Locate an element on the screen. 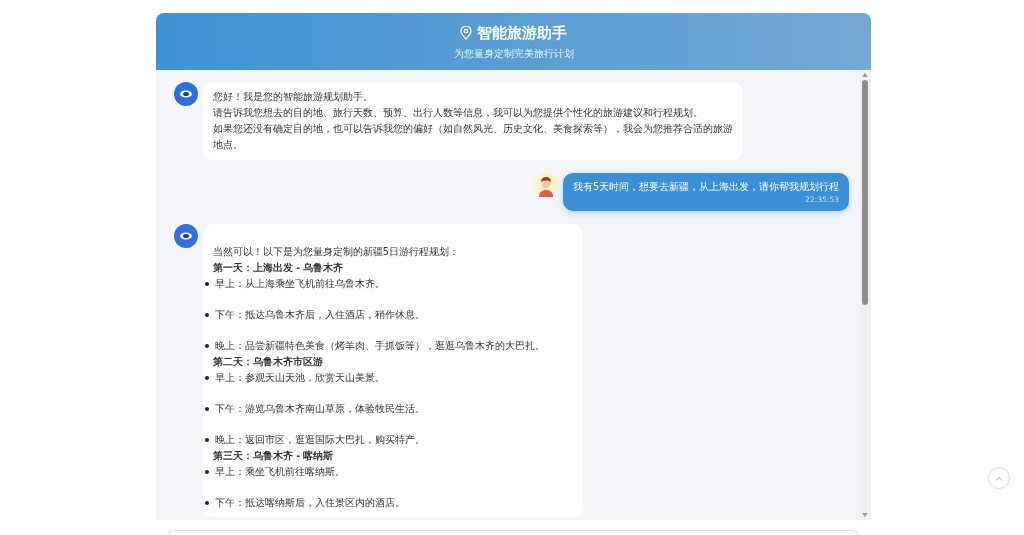 Image resolution: width=1024 pixels, height=535 pixels. message-text: 请告诉我您想去的目的地、旅行天数、预算、出行人数等信息，我可以为您提供个性化的旅游建议和行程规划。 is located at coordinates (458, 113).